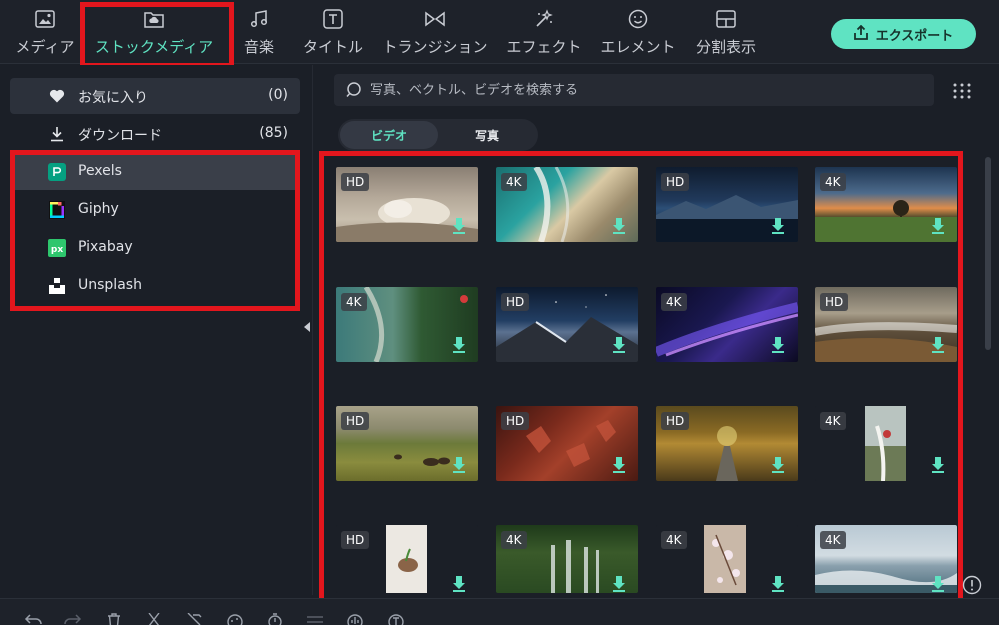 The width and height of the screenshot is (999, 625). Describe the element at coordinates (259, 34) in the screenshot. I see `tab-music: 音楽` at that location.